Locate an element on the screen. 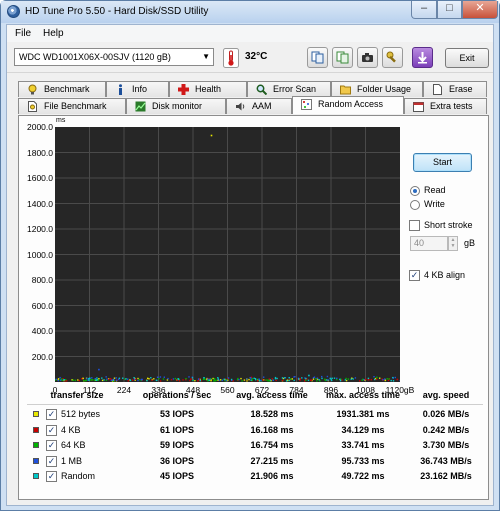 Image resolution: width=500 pixels, height=511 pixels. save-results-button is located at coordinates (422, 57).